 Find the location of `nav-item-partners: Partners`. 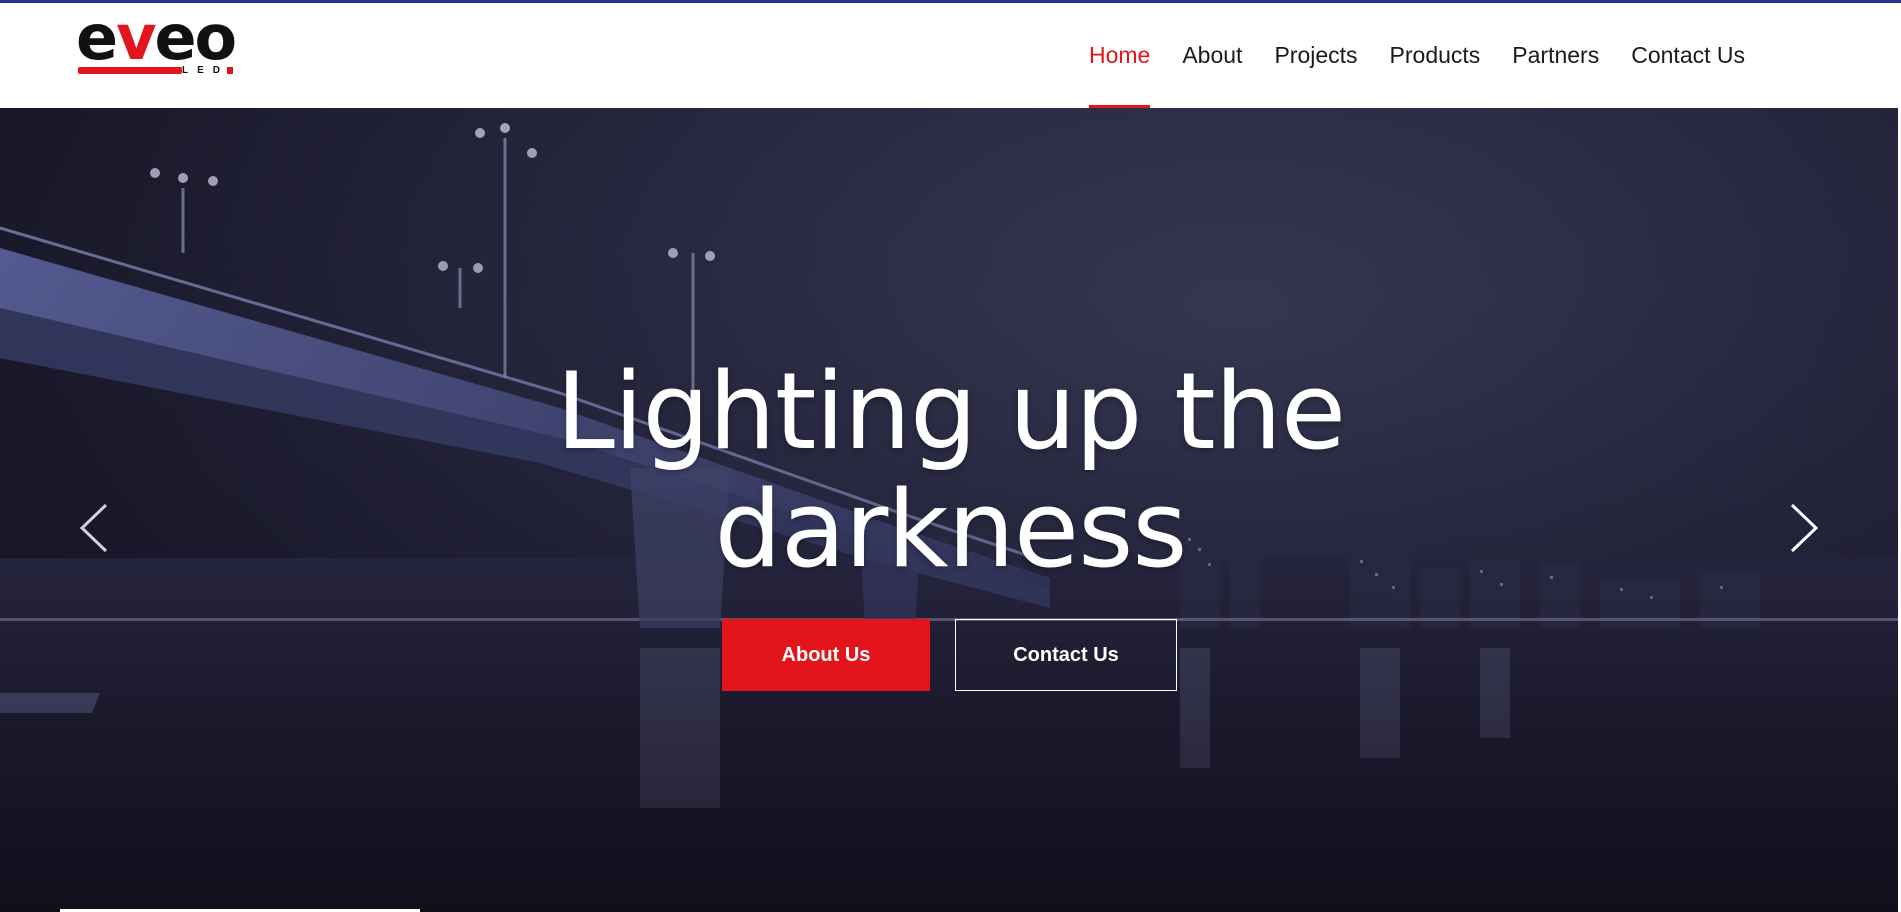

nav-item-partners: Partners is located at coordinates (1555, 55).